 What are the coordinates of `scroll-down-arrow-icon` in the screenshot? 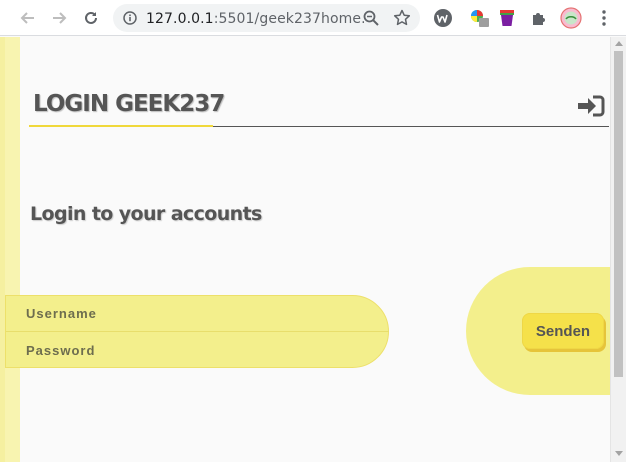 It's located at (619, 453).